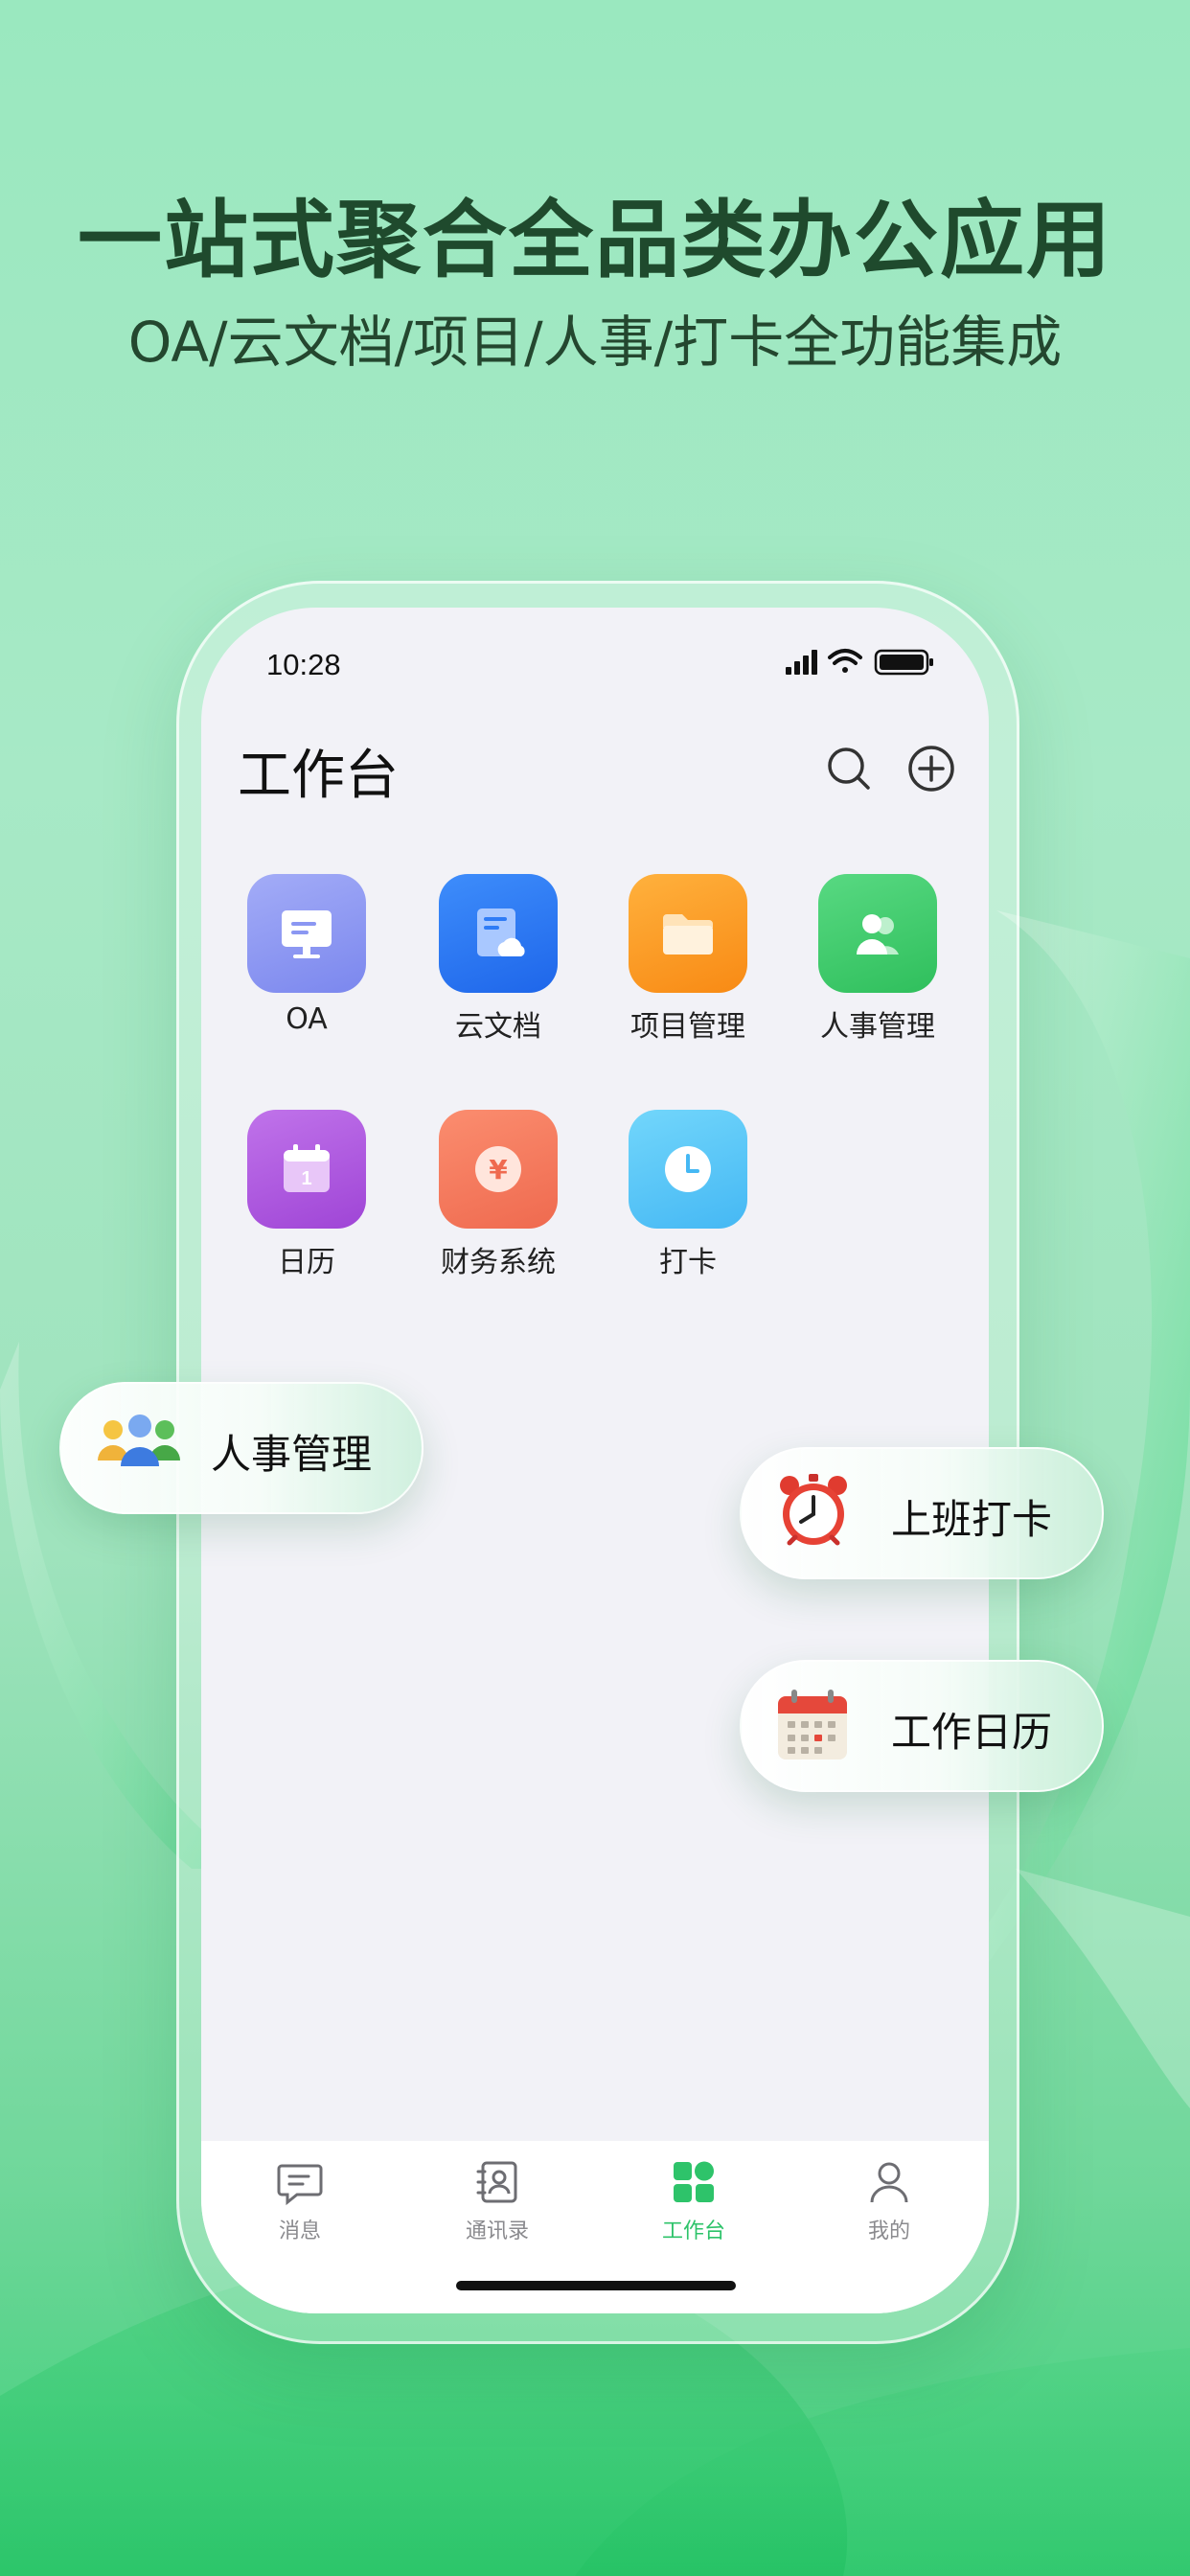  What do you see at coordinates (845, 661) in the screenshot?
I see `wifi-icon` at bounding box center [845, 661].